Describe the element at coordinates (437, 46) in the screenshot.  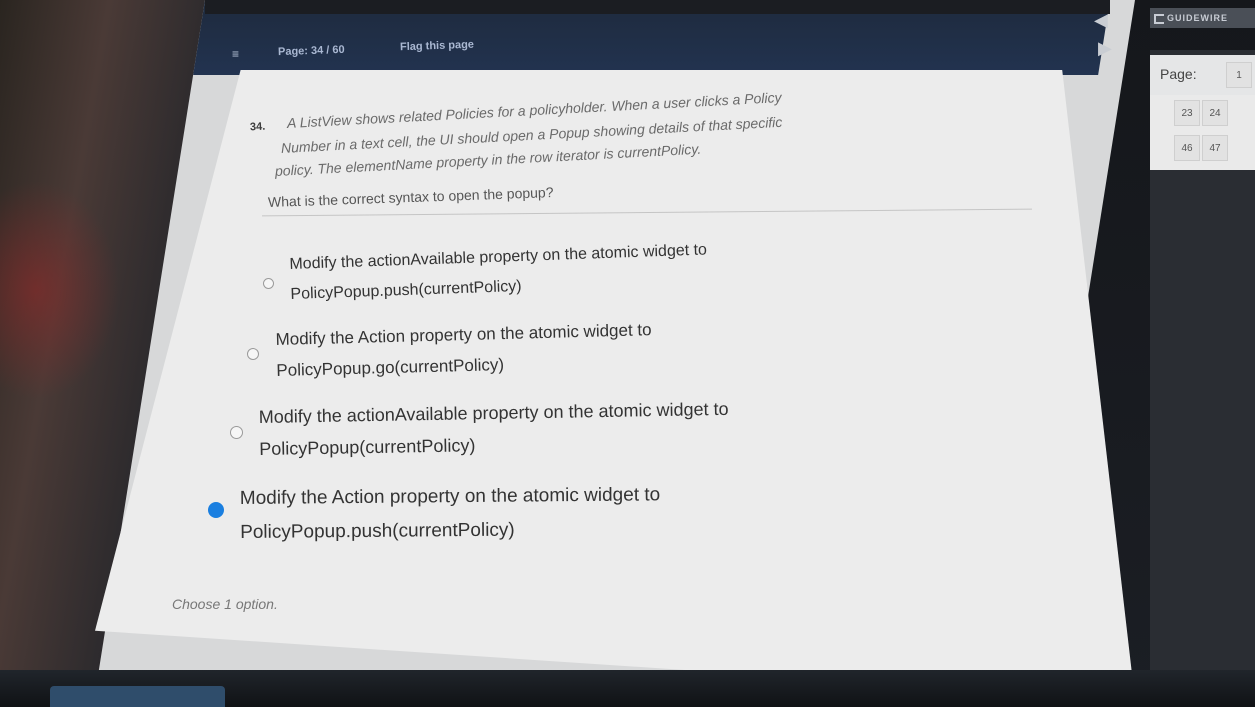
I see `flag-page-link: Flag this page` at that location.